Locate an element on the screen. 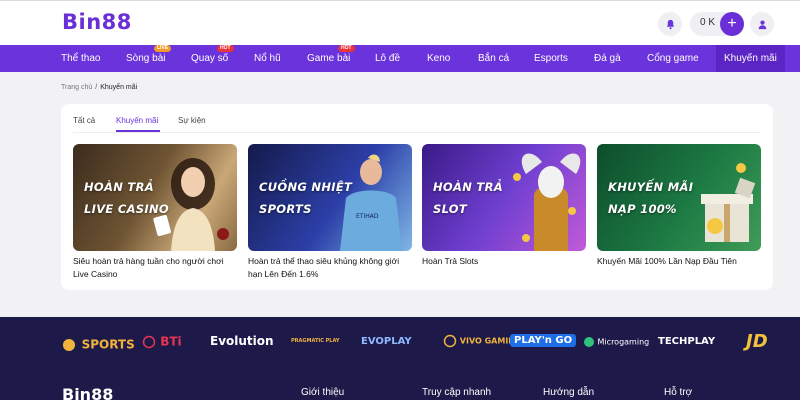  gift-box-illustration is located at coordinates (728, 202).